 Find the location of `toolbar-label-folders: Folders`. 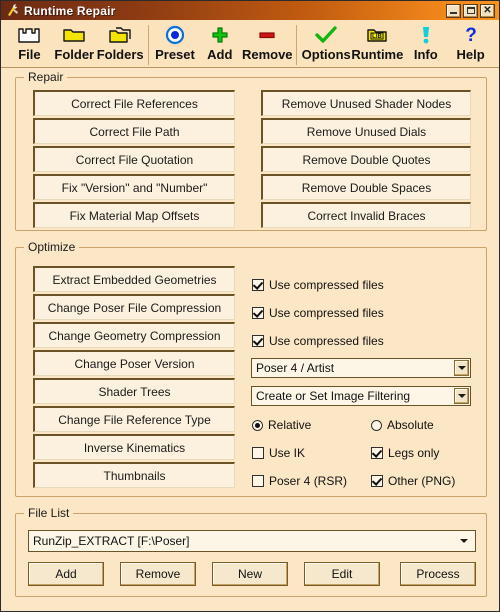

toolbar-label-folders: Folders is located at coordinates (120, 54).